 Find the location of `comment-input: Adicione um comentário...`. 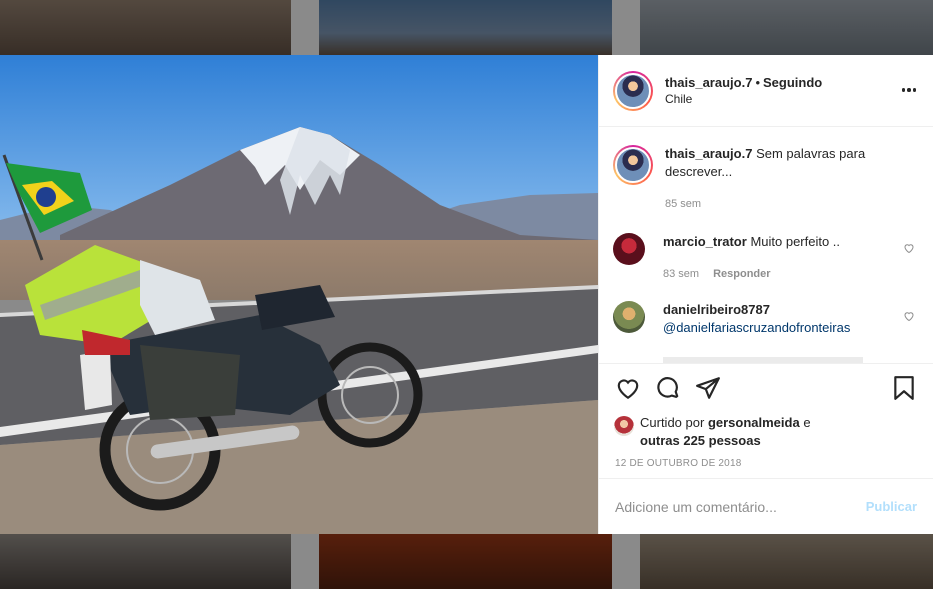

comment-input: Adicione um comentário... is located at coordinates (740, 507).